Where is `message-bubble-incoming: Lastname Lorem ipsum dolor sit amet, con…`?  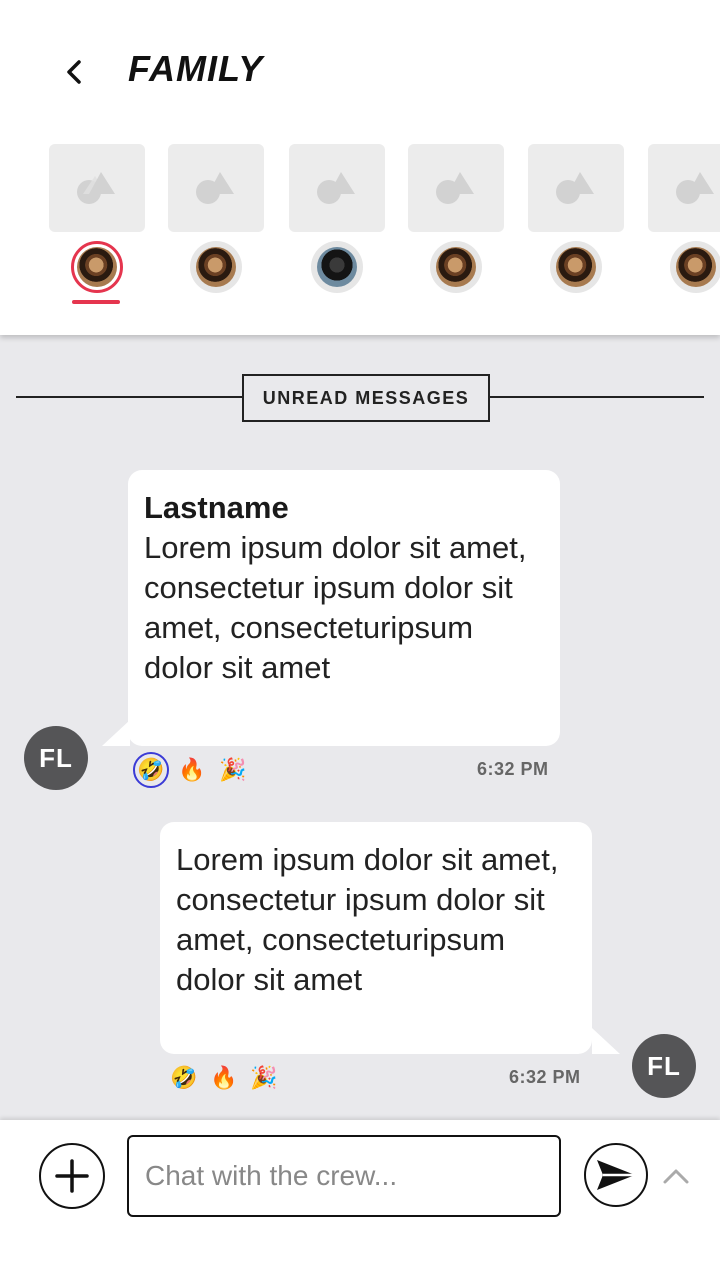
message-bubble-incoming: Lastname Lorem ipsum dolor sit amet, con… is located at coordinates (344, 608).